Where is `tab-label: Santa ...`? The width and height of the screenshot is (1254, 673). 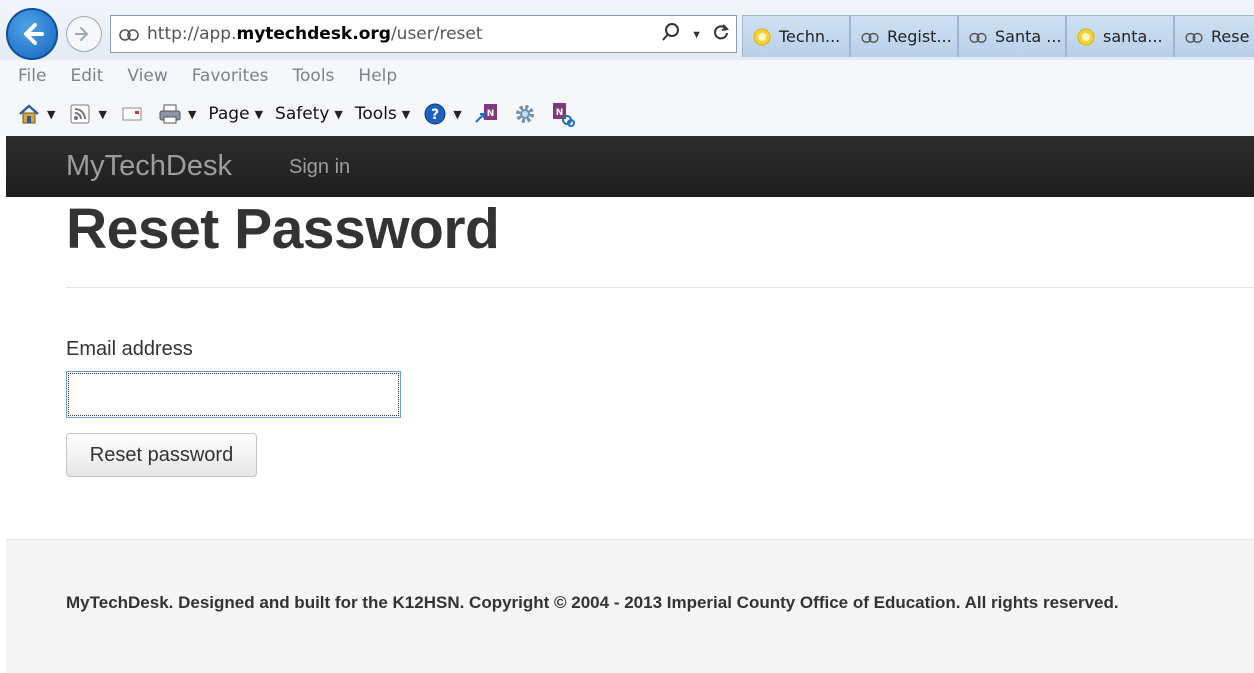 tab-label: Santa ... is located at coordinates (1028, 36).